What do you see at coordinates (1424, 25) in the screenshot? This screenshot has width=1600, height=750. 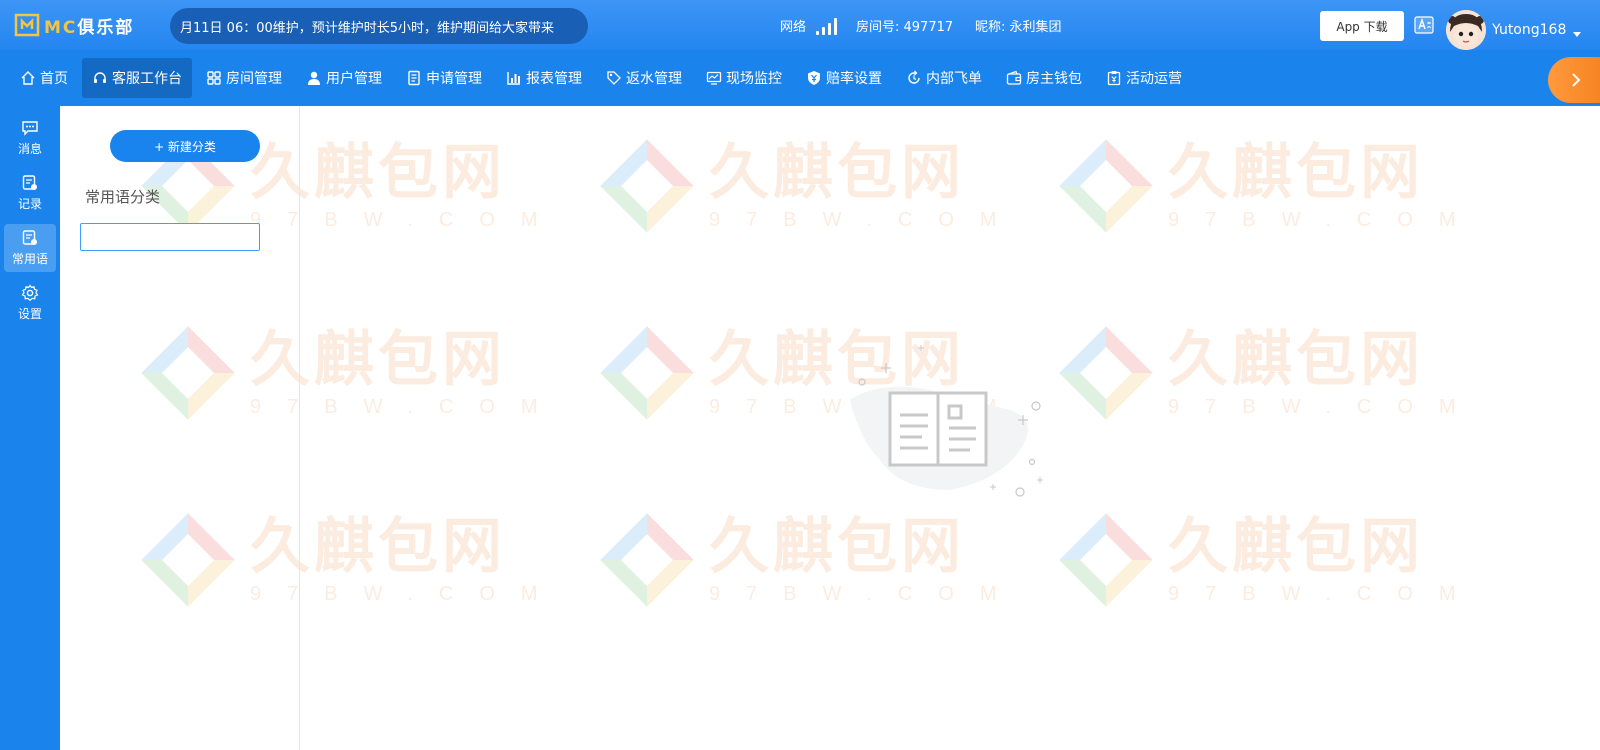 I see `translate-icon` at bounding box center [1424, 25].